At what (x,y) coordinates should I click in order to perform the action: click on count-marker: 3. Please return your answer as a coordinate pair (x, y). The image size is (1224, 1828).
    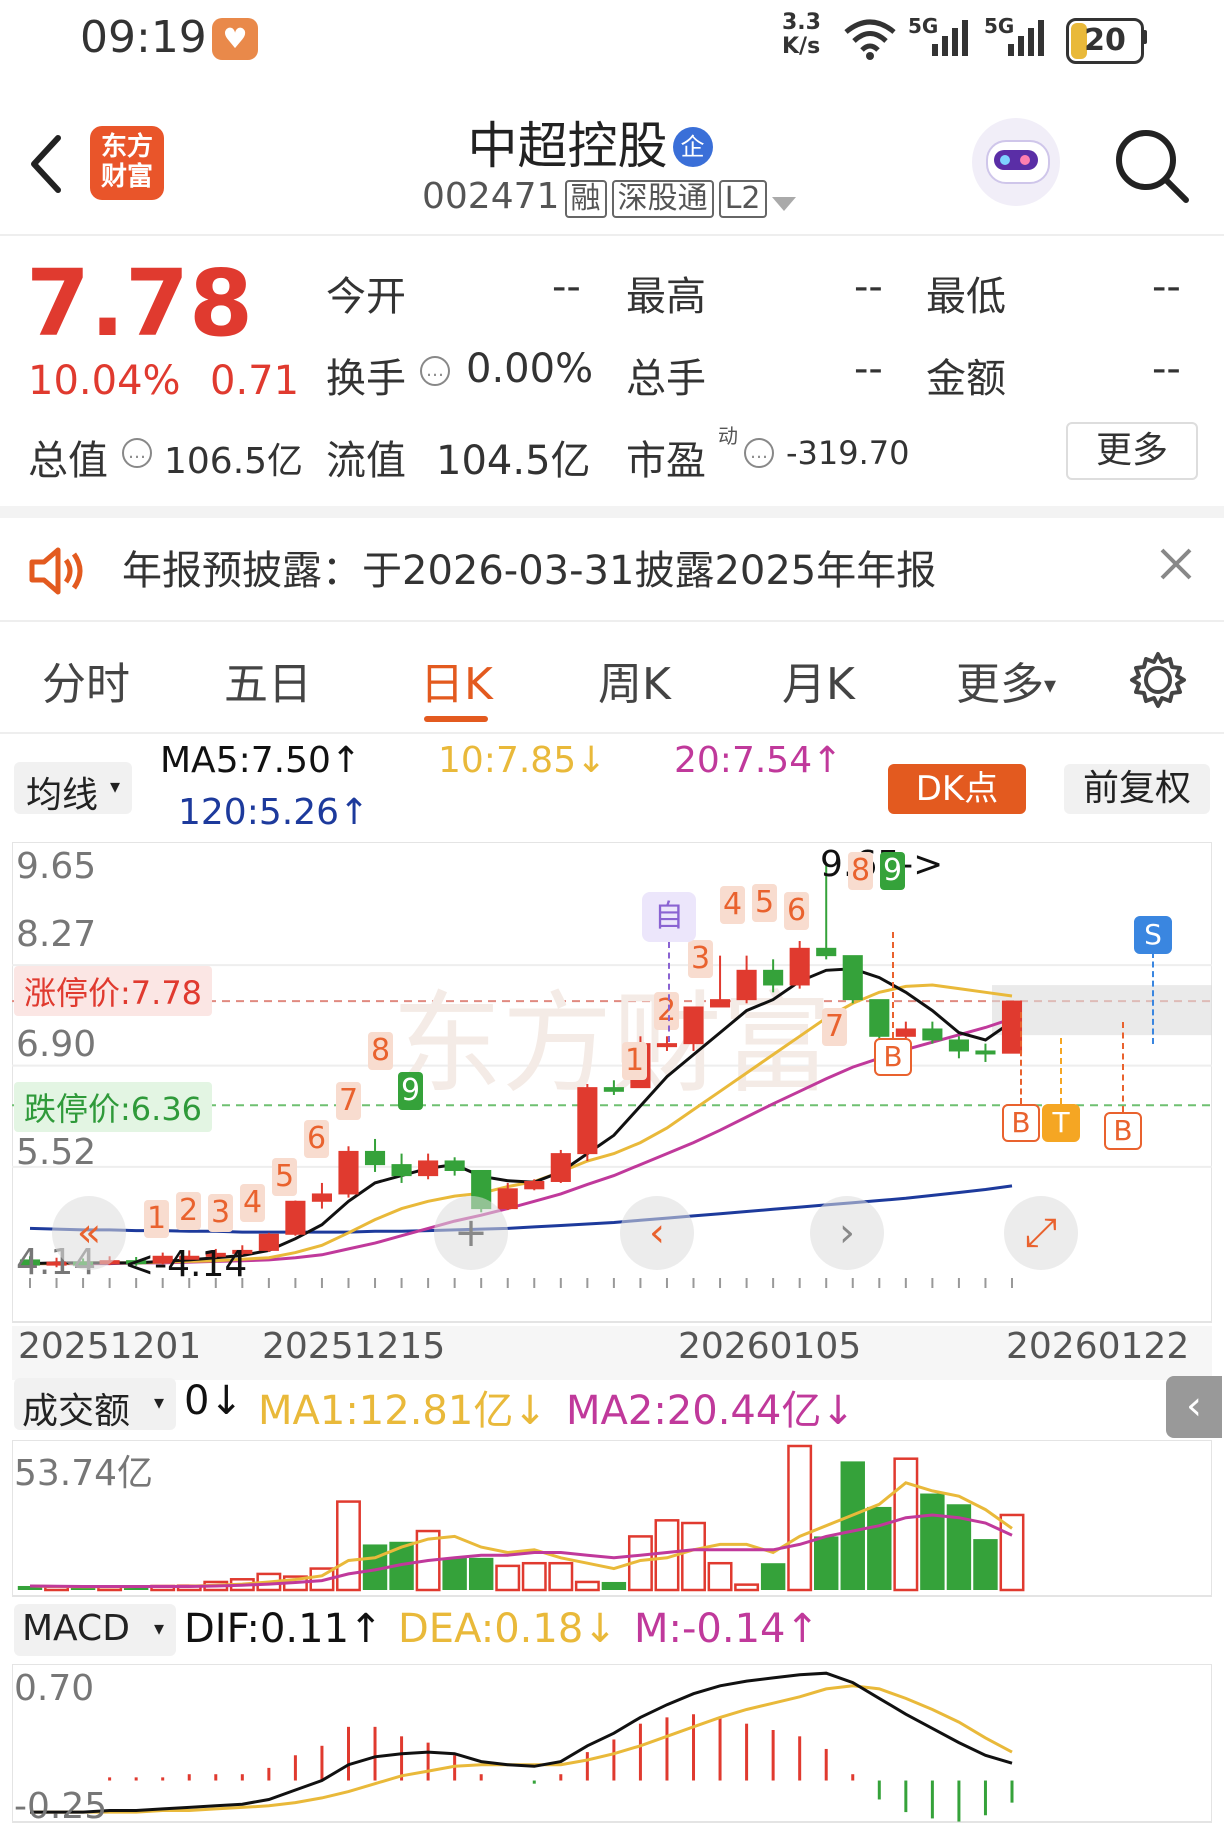
    Looking at the image, I should click on (701, 959).